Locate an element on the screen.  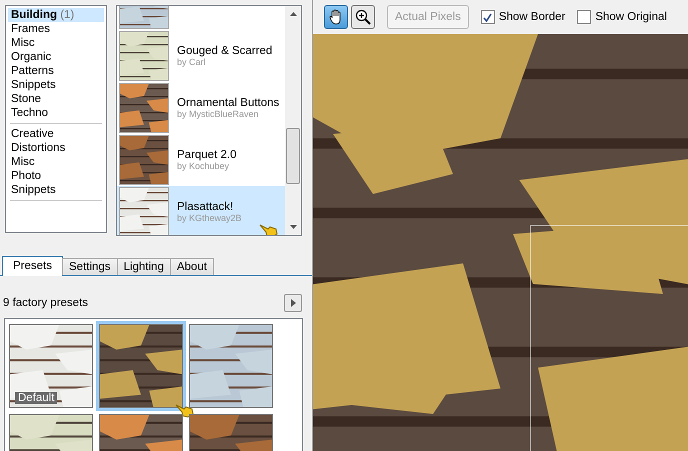
menu-arrow-button is located at coordinates (293, 303).